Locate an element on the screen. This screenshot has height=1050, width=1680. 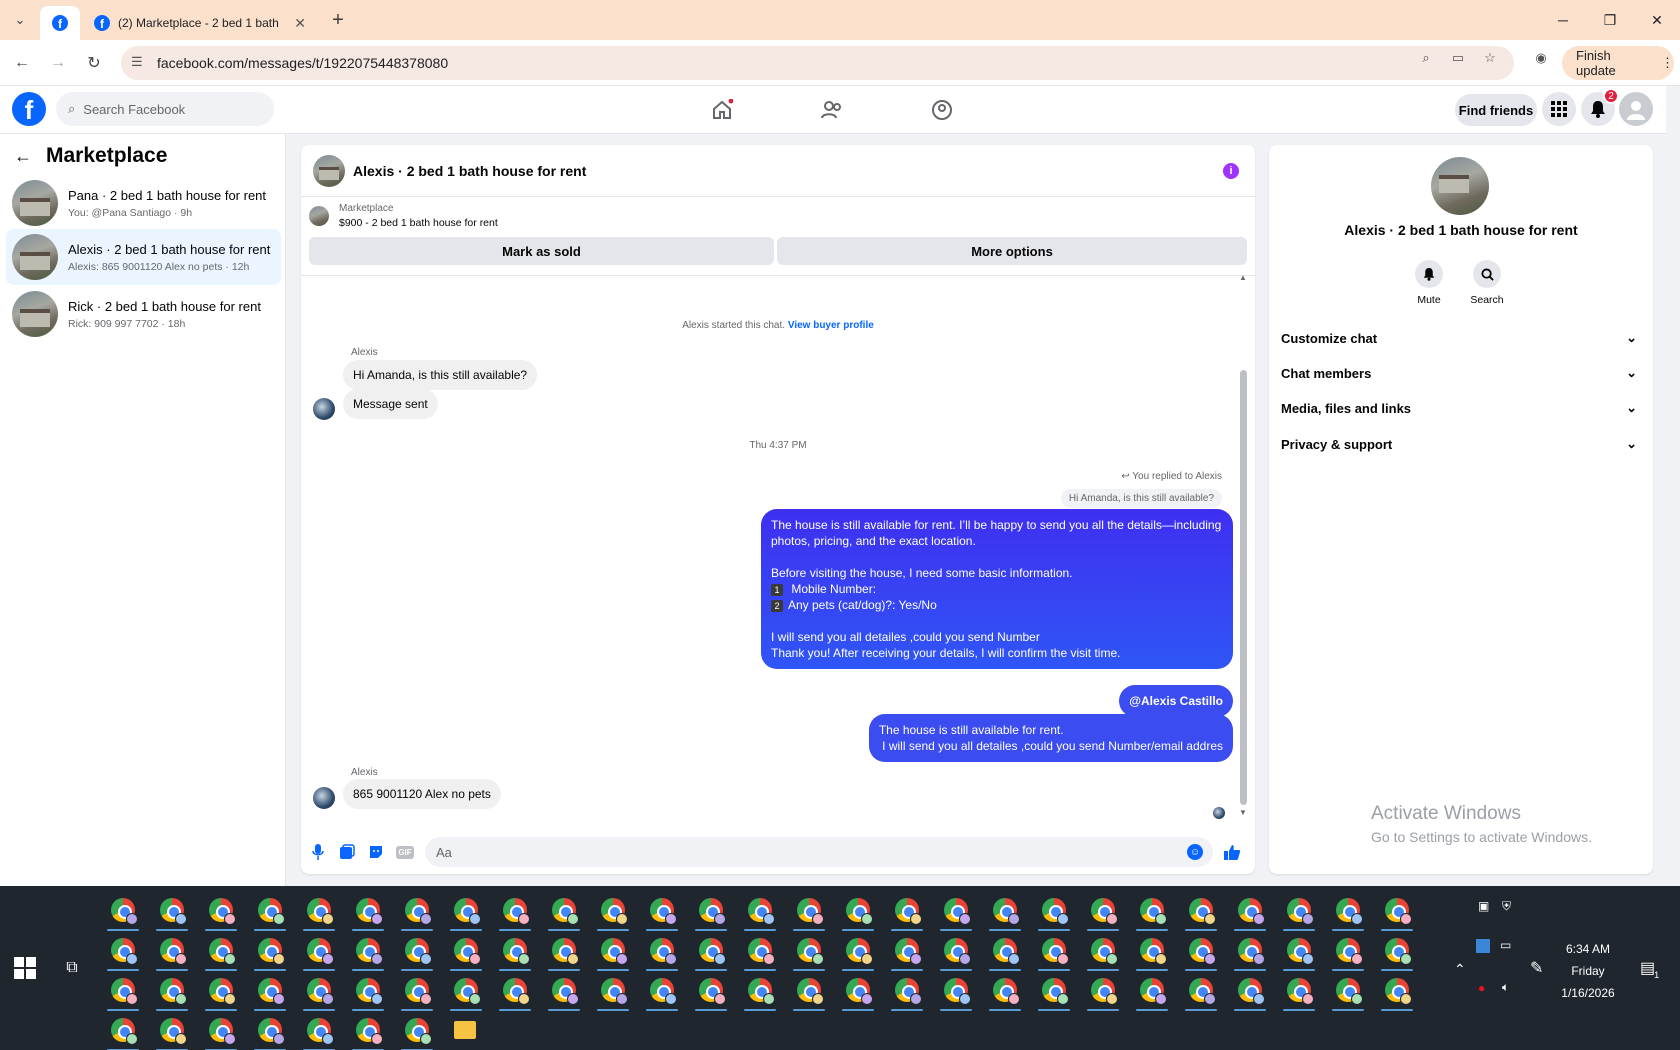
message-bubble-mention: @Alexis Castillo is located at coordinates (1176, 701).